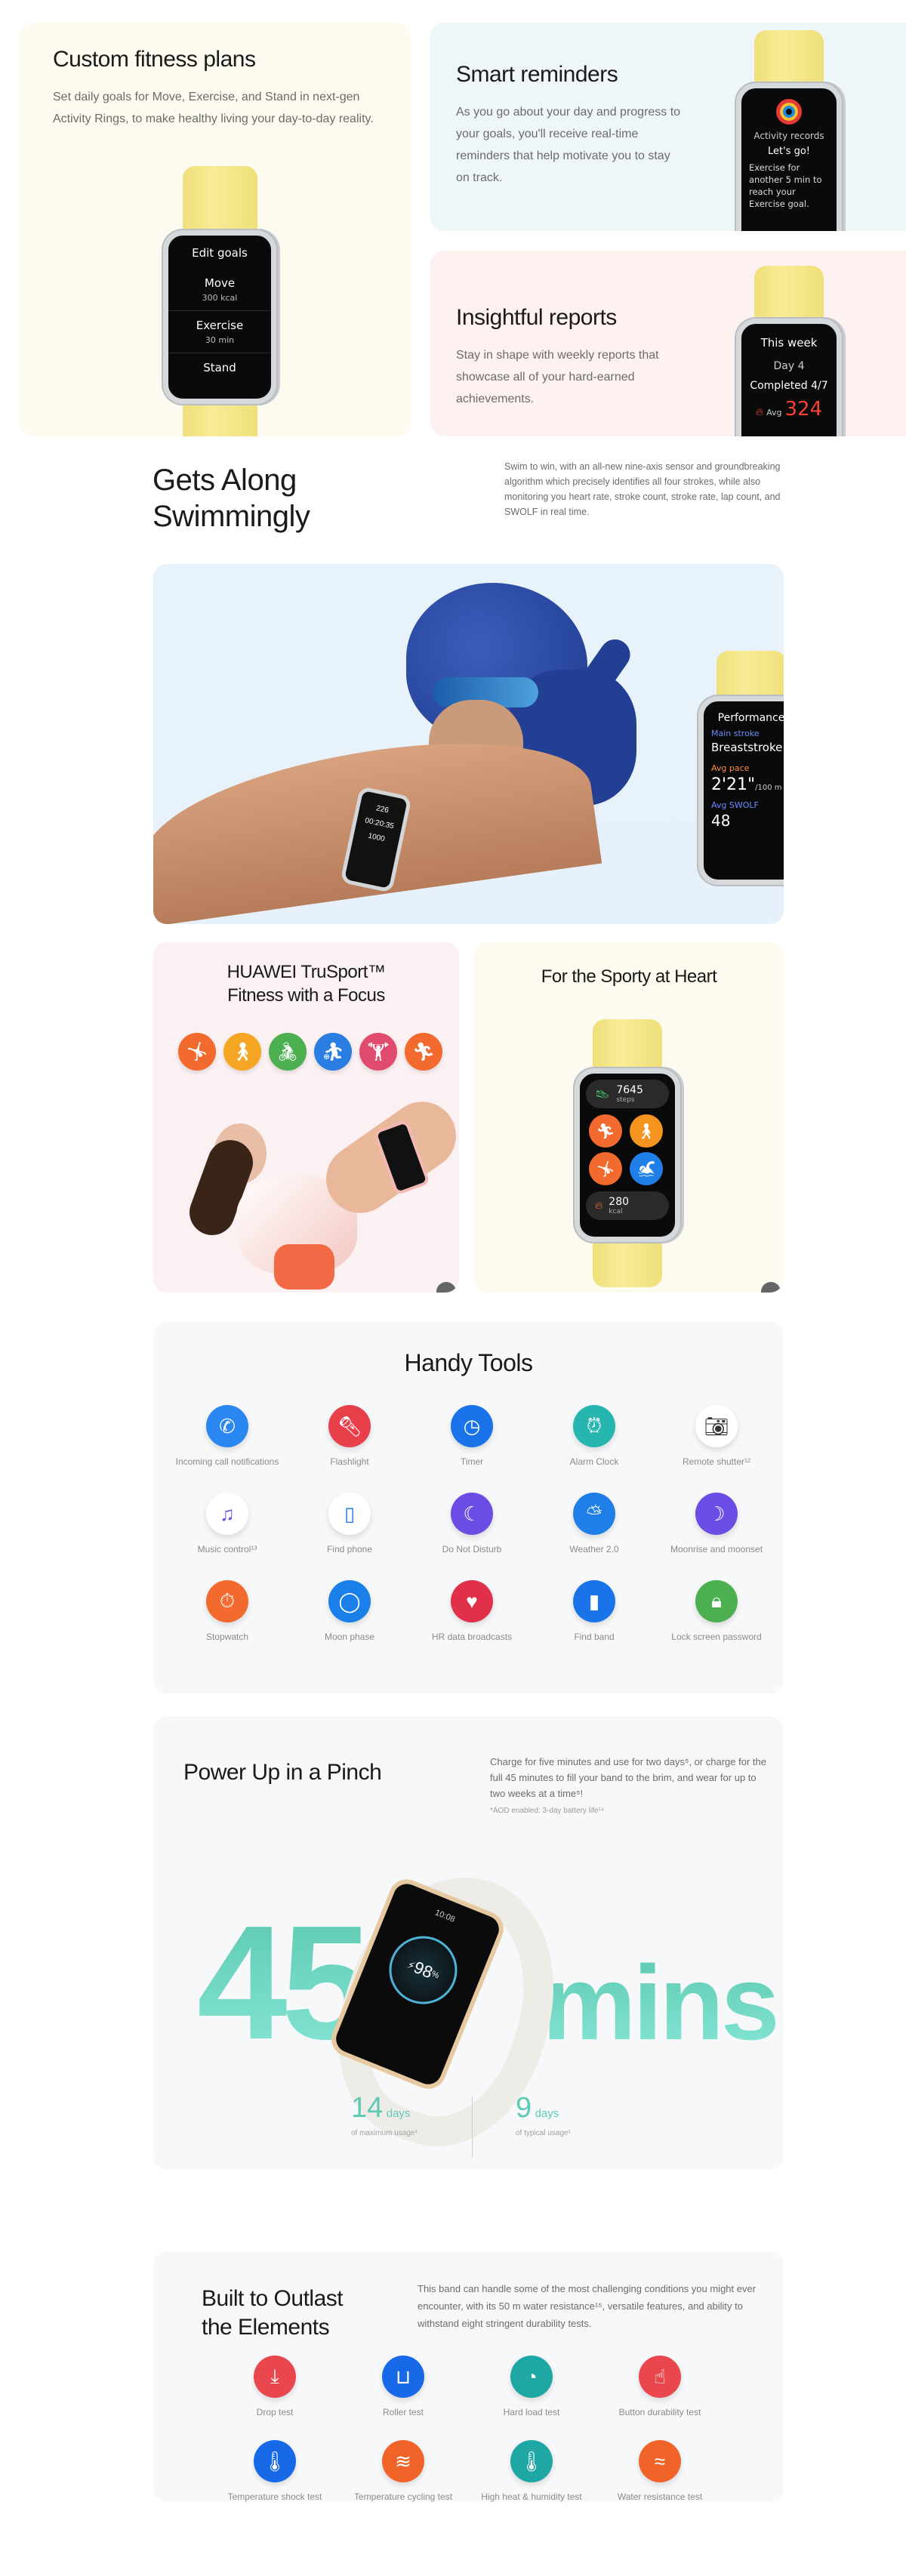 The image size is (906, 2576). I want to click on wrist-value: 226, so click(383, 809).